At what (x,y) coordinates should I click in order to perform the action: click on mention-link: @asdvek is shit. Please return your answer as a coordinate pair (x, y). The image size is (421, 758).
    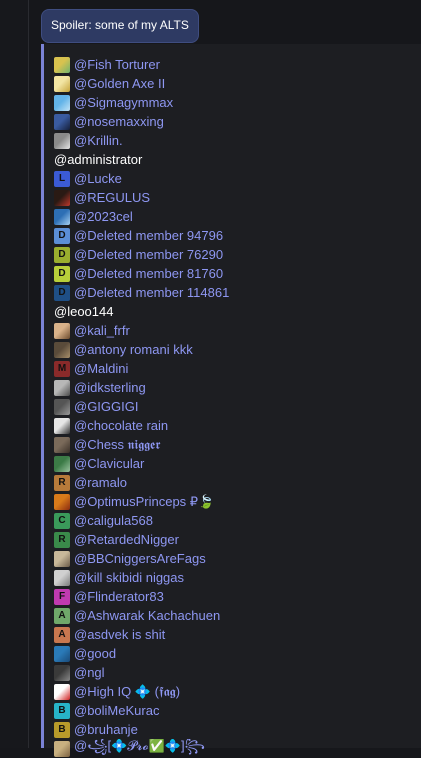
    Looking at the image, I should click on (119, 634).